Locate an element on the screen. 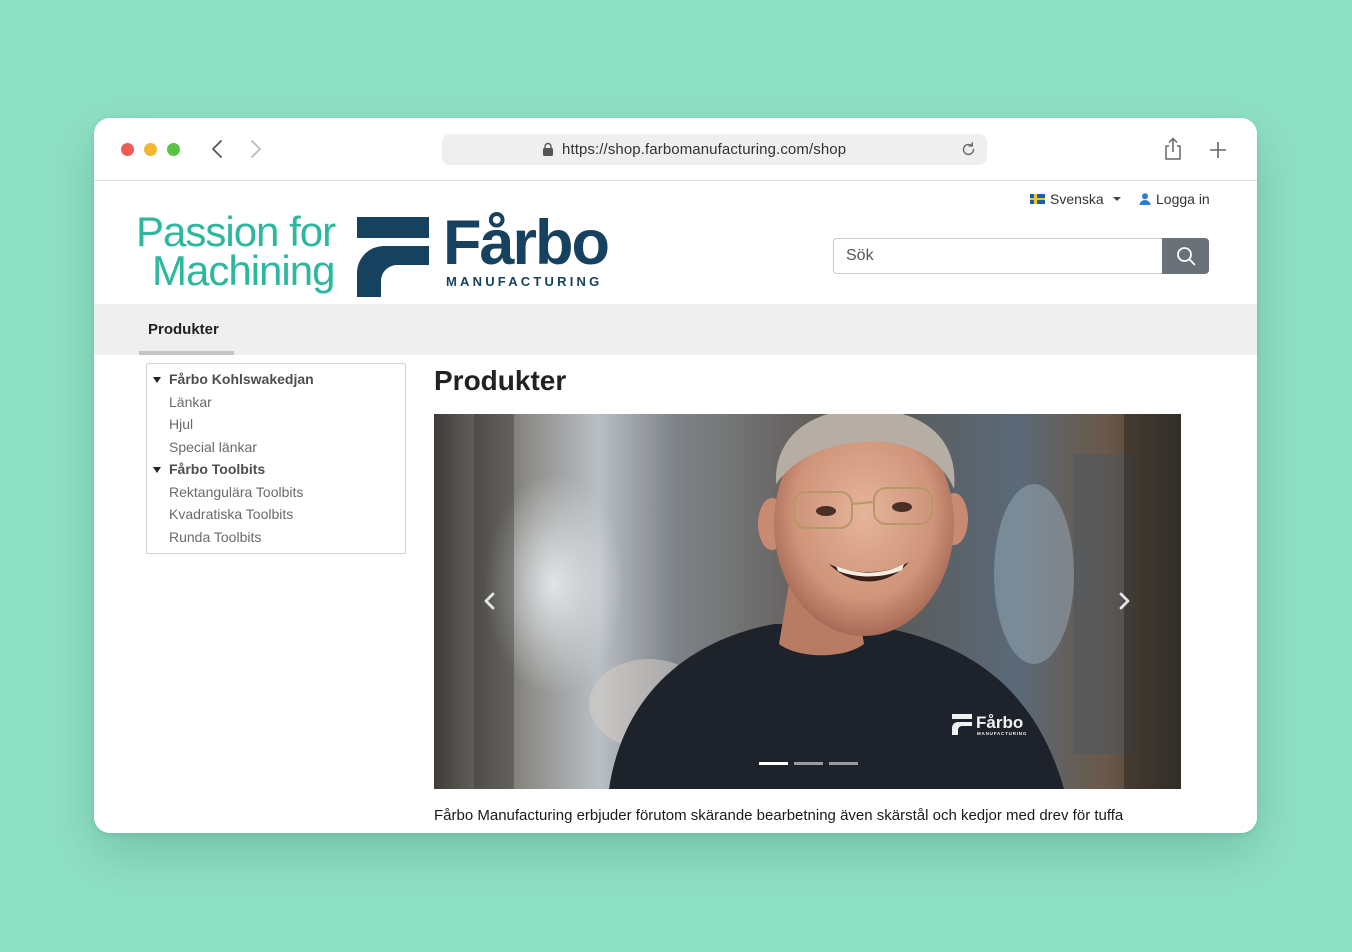  language-label: Svenska is located at coordinates (1077, 199).